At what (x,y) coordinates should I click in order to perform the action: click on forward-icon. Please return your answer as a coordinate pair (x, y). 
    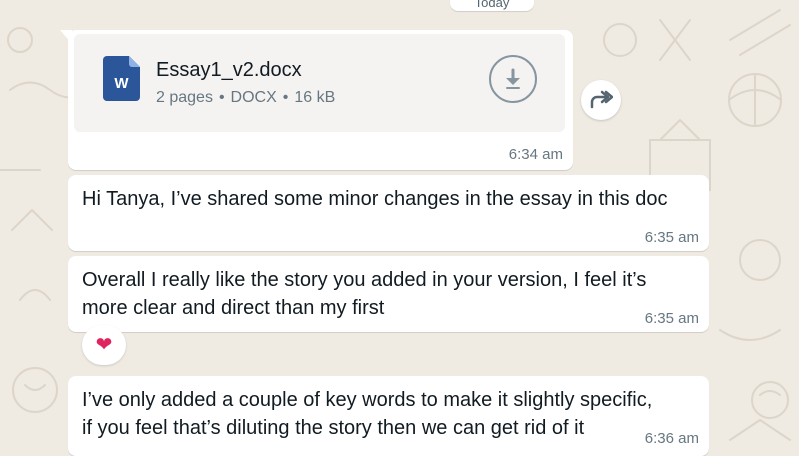
    Looking at the image, I should click on (601, 99).